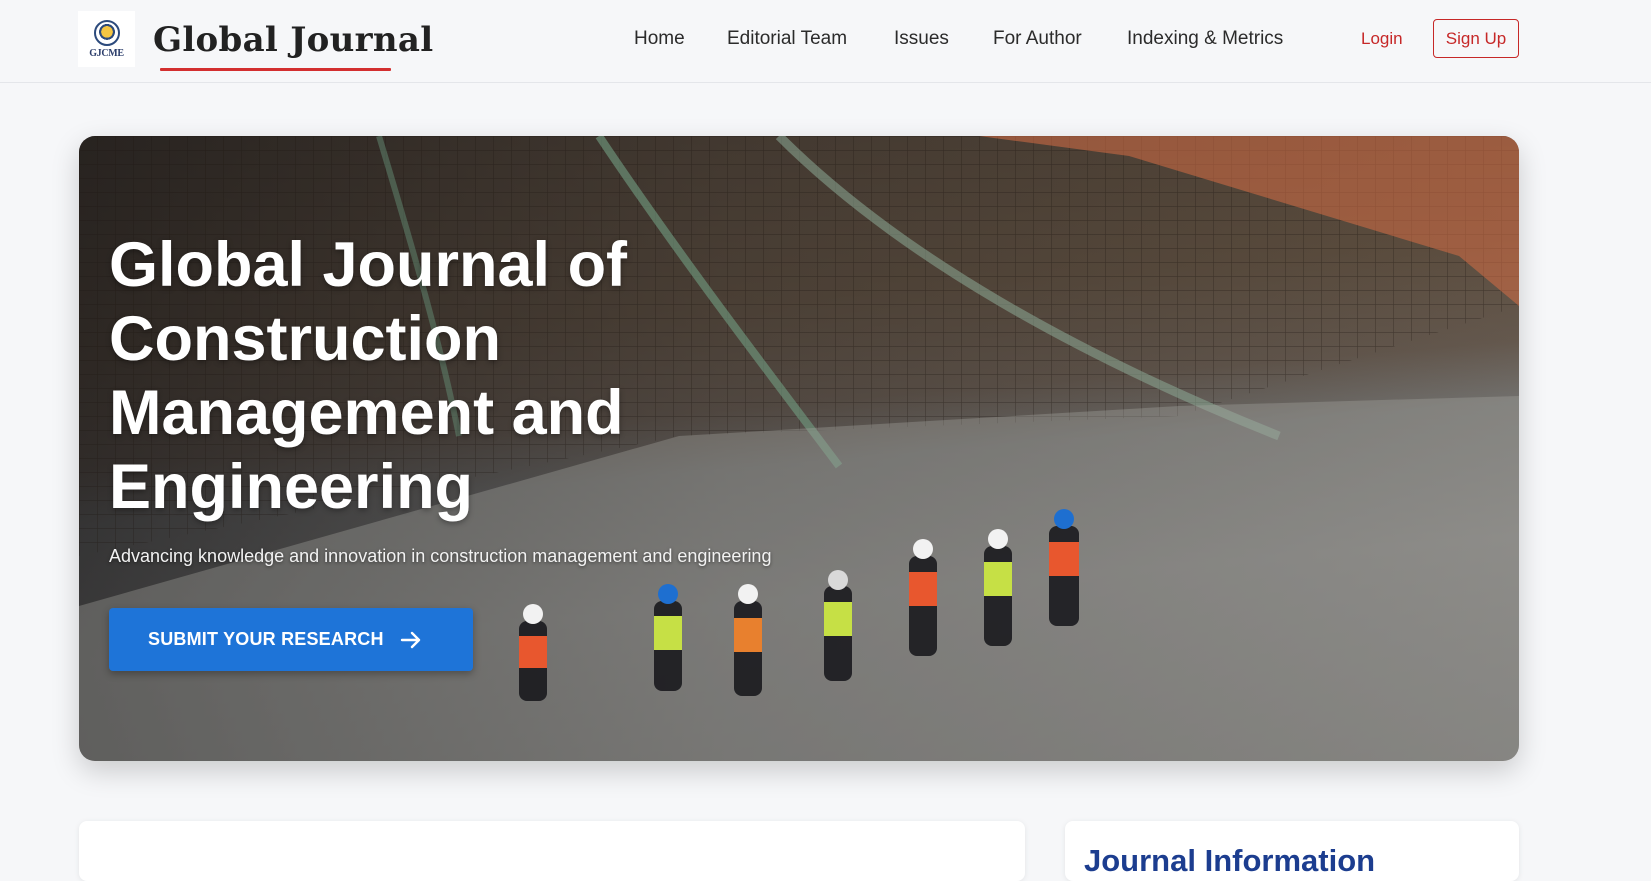  Describe the element at coordinates (266, 639) in the screenshot. I see `cta-label: SUBMIT YOUR RESEARCH` at that location.